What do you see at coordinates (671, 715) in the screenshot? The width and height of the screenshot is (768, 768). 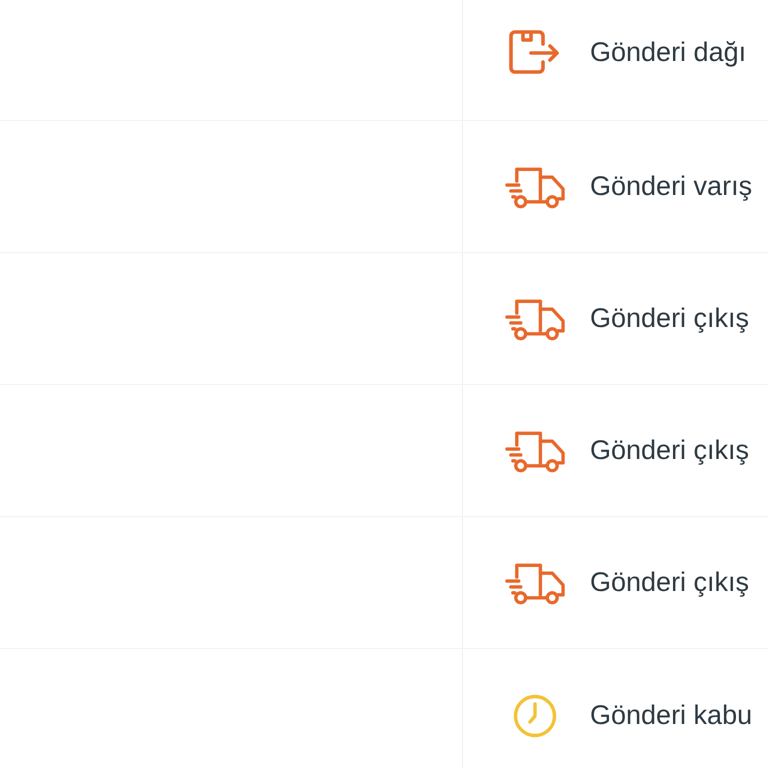 I see `status-text: Gönderi kabu` at bounding box center [671, 715].